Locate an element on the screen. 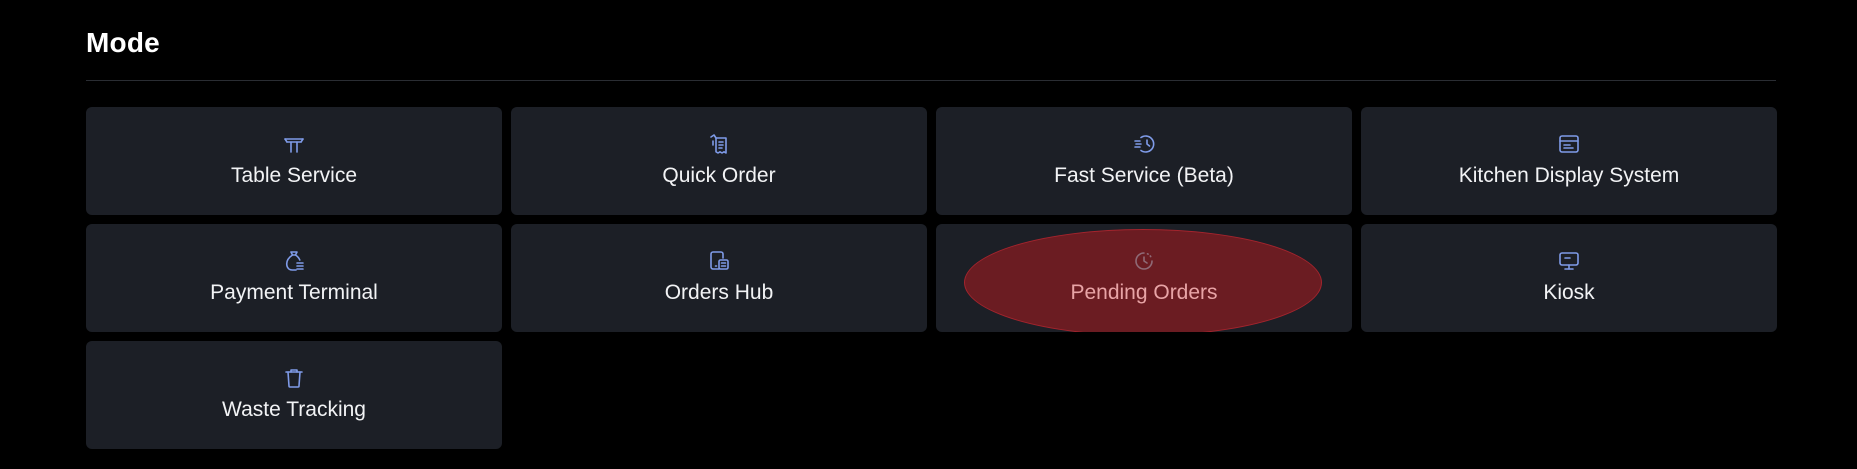 The width and height of the screenshot is (1857, 469). section-title: Mode is located at coordinates (123, 42).